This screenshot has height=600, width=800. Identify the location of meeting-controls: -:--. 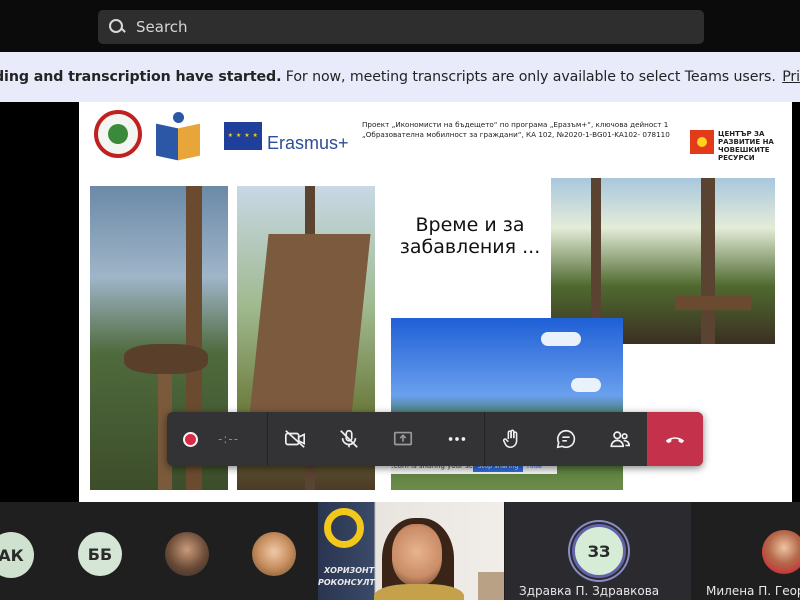
(435, 439).